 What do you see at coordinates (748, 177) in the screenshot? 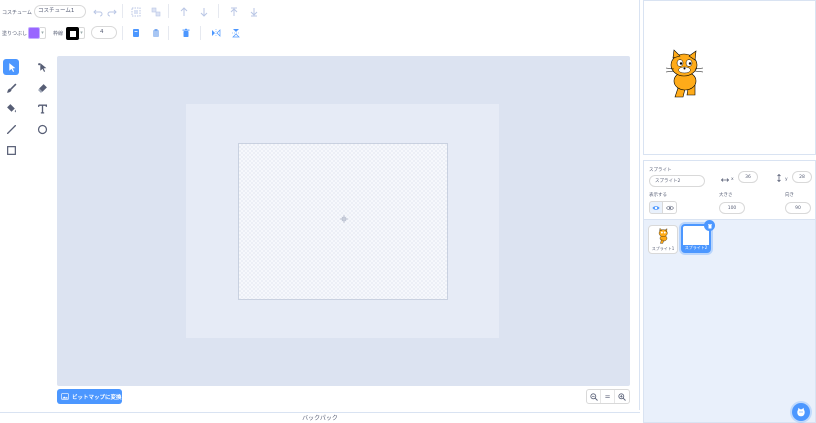
I see `x-input: 36` at bounding box center [748, 177].